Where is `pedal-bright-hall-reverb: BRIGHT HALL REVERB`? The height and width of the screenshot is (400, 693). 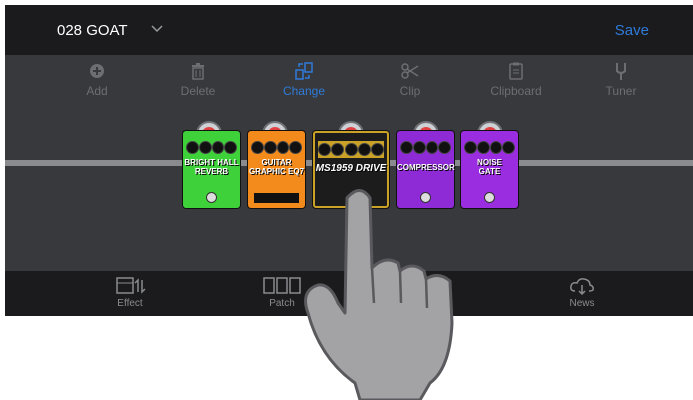
pedal-bright-hall-reverb: BRIGHT HALL REVERB is located at coordinates (211, 169).